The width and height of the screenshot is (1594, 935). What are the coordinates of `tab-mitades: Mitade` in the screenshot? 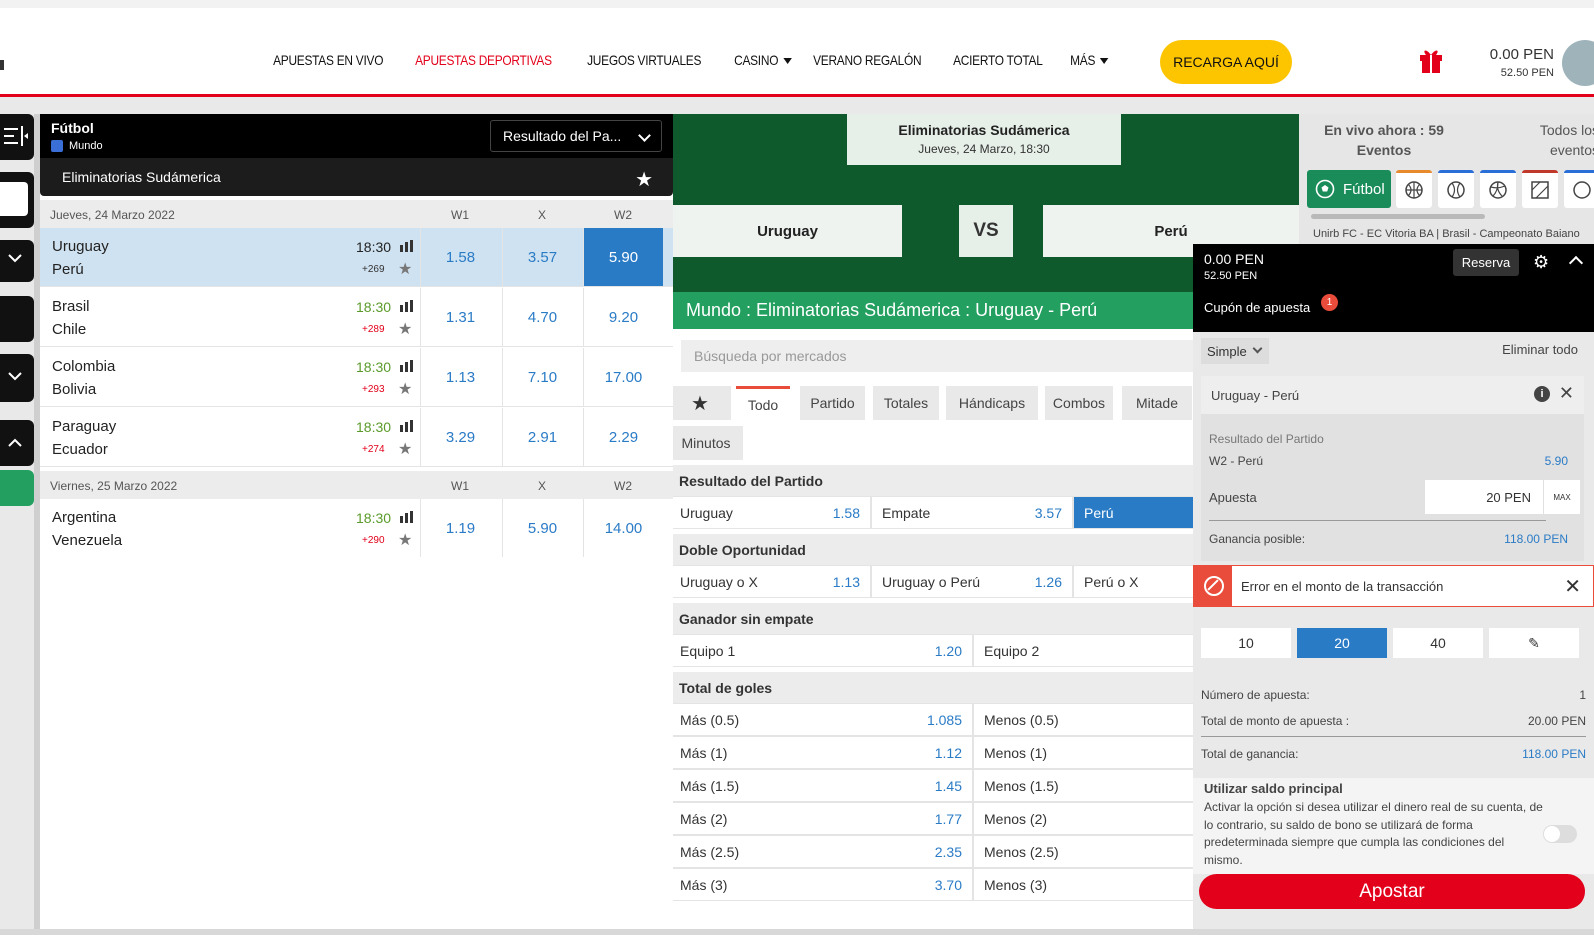 It's located at (1157, 403).